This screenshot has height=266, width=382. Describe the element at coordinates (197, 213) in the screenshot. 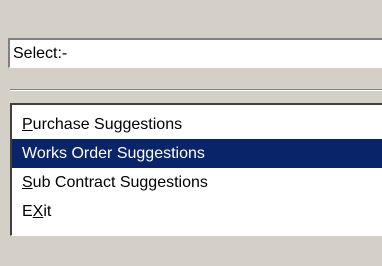

I see `list-item-exit: EXit` at that location.